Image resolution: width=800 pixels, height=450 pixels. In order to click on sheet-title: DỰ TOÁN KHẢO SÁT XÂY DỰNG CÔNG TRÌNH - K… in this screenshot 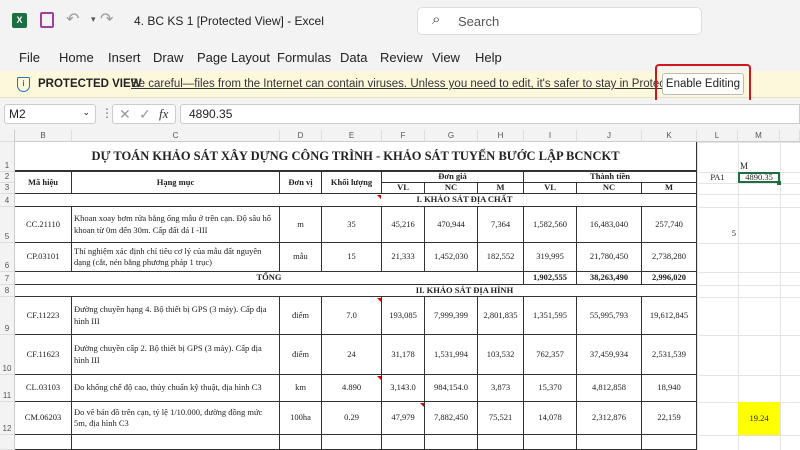, I will do `click(356, 157)`.